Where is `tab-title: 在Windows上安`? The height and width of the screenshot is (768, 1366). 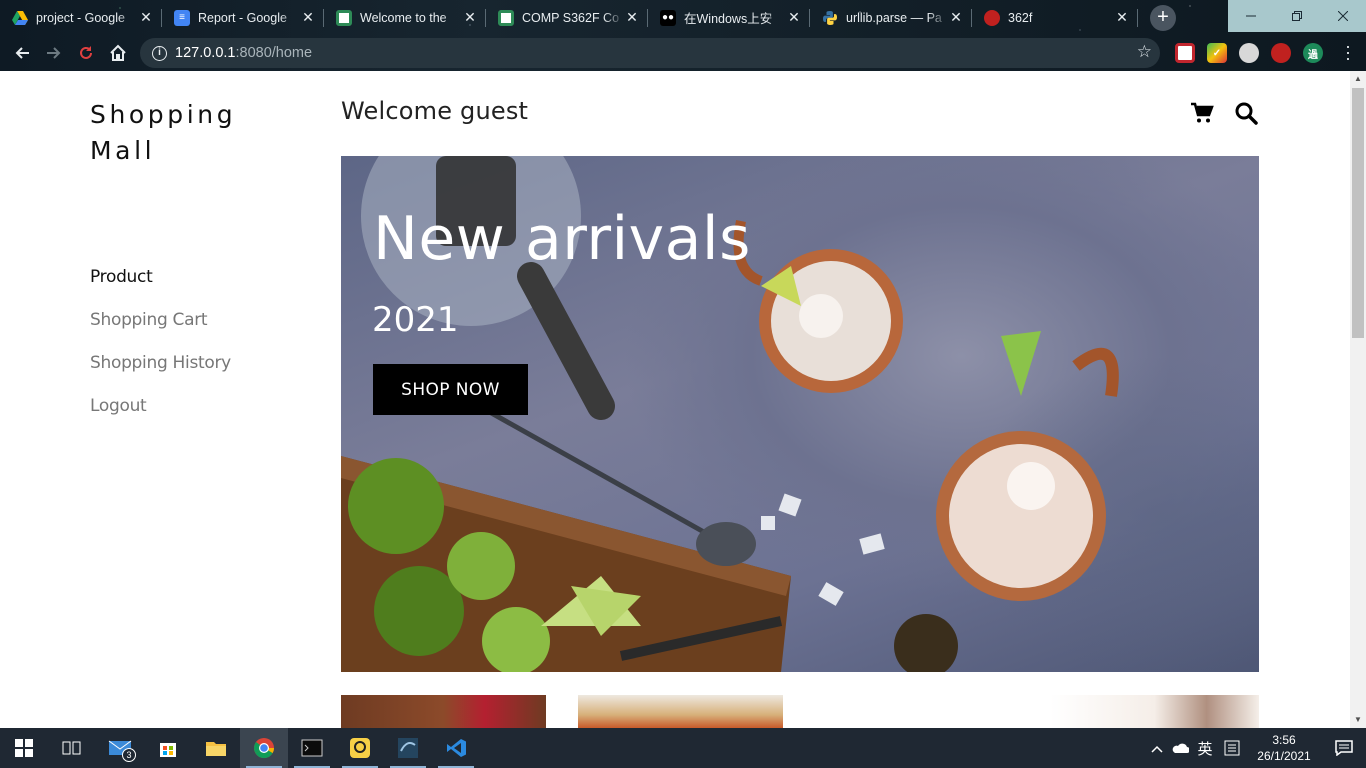 tab-title: 在Windows上安 is located at coordinates (728, 19).